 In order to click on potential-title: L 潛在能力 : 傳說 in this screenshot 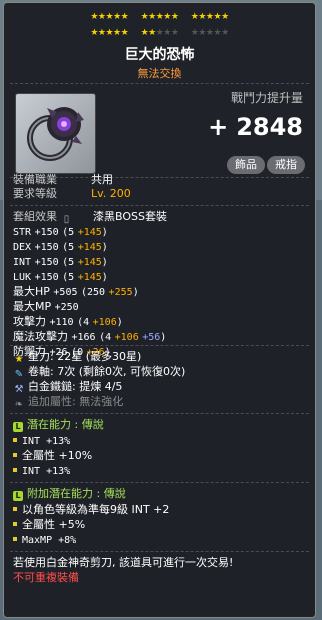, I will do `click(58, 425)`.